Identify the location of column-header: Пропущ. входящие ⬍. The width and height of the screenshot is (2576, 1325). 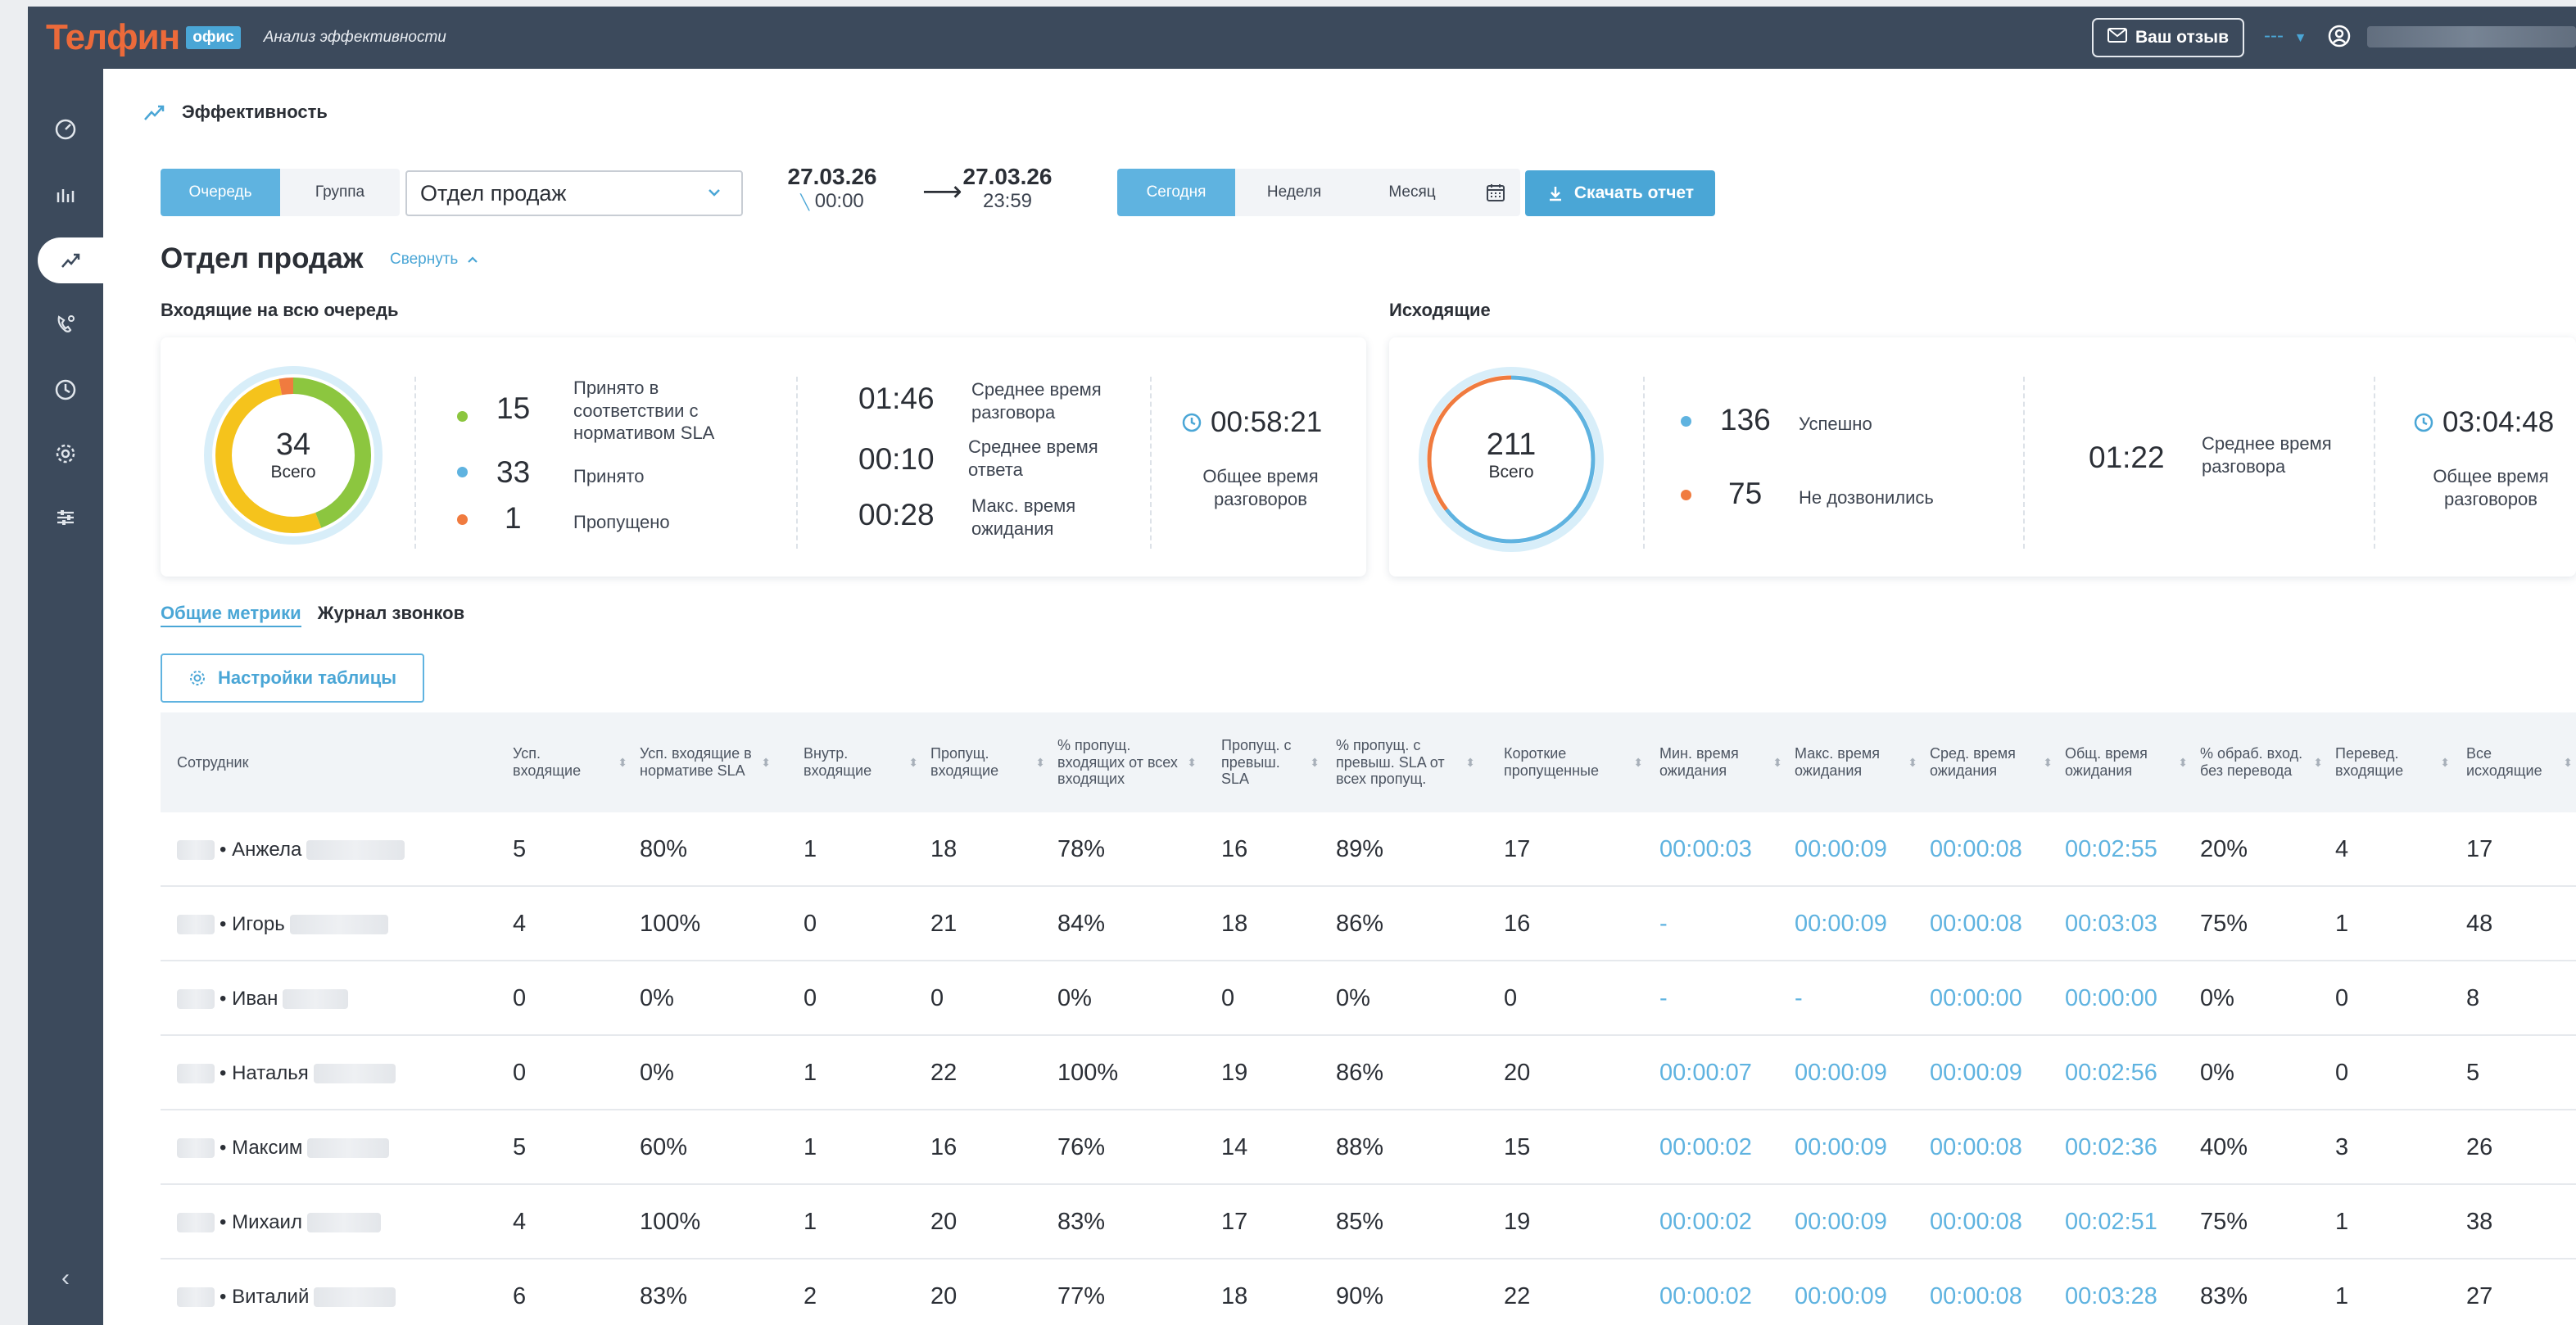
(987, 762).